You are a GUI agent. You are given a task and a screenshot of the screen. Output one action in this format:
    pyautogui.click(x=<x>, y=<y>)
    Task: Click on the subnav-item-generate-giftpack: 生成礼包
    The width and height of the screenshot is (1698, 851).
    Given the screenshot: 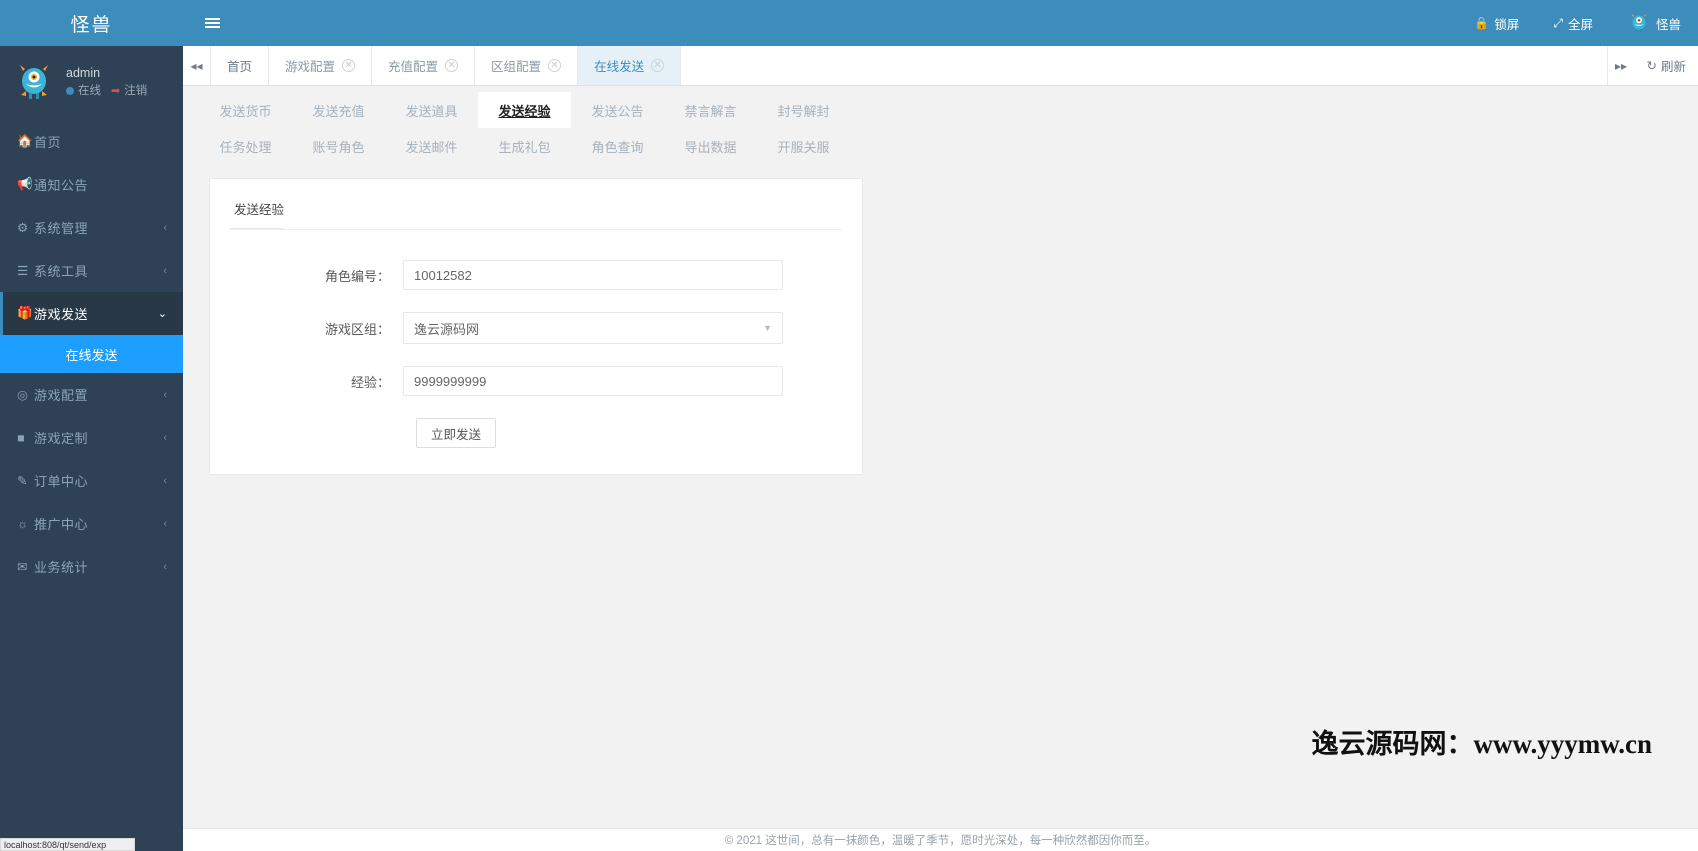 What is the action you would take?
    pyautogui.click(x=524, y=146)
    